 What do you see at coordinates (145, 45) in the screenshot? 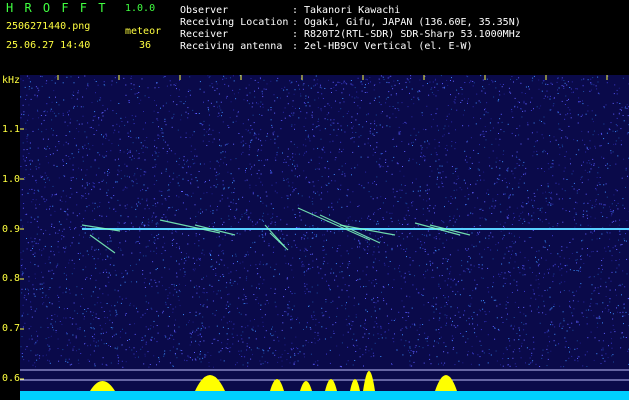
I see `meteor-count: 36` at bounding box center [145, 45].